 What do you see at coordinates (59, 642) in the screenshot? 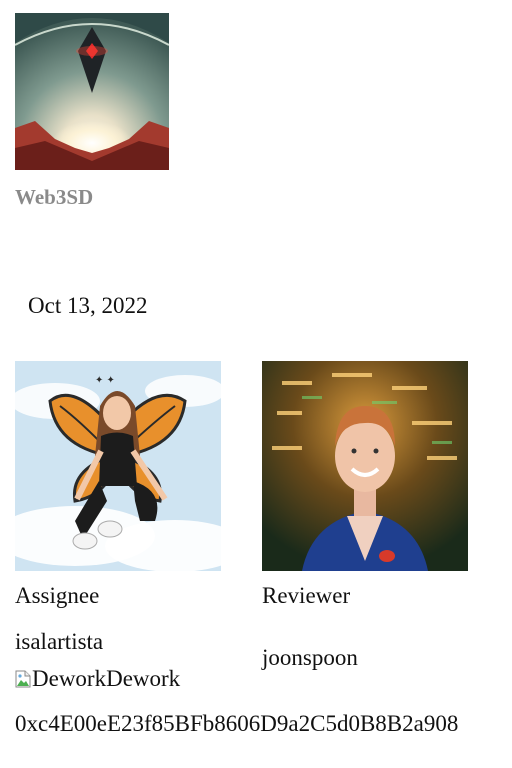
I see `assignee-username: isalartista` at bounding box center [59, 642].